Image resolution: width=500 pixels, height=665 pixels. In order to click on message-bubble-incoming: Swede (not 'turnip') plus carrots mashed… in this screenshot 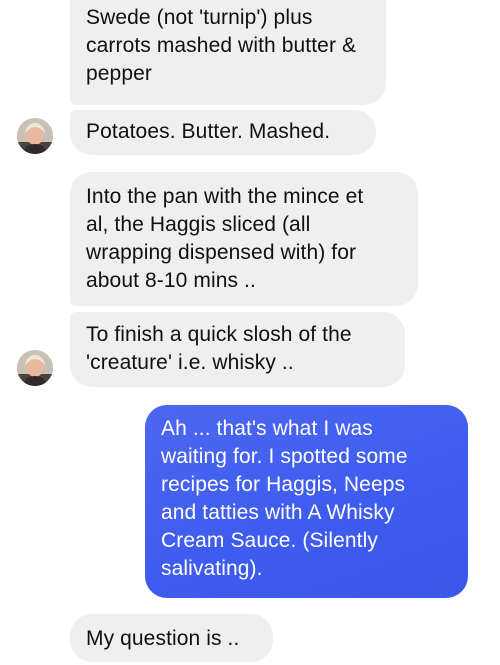, I will do `click(228, 52)`.